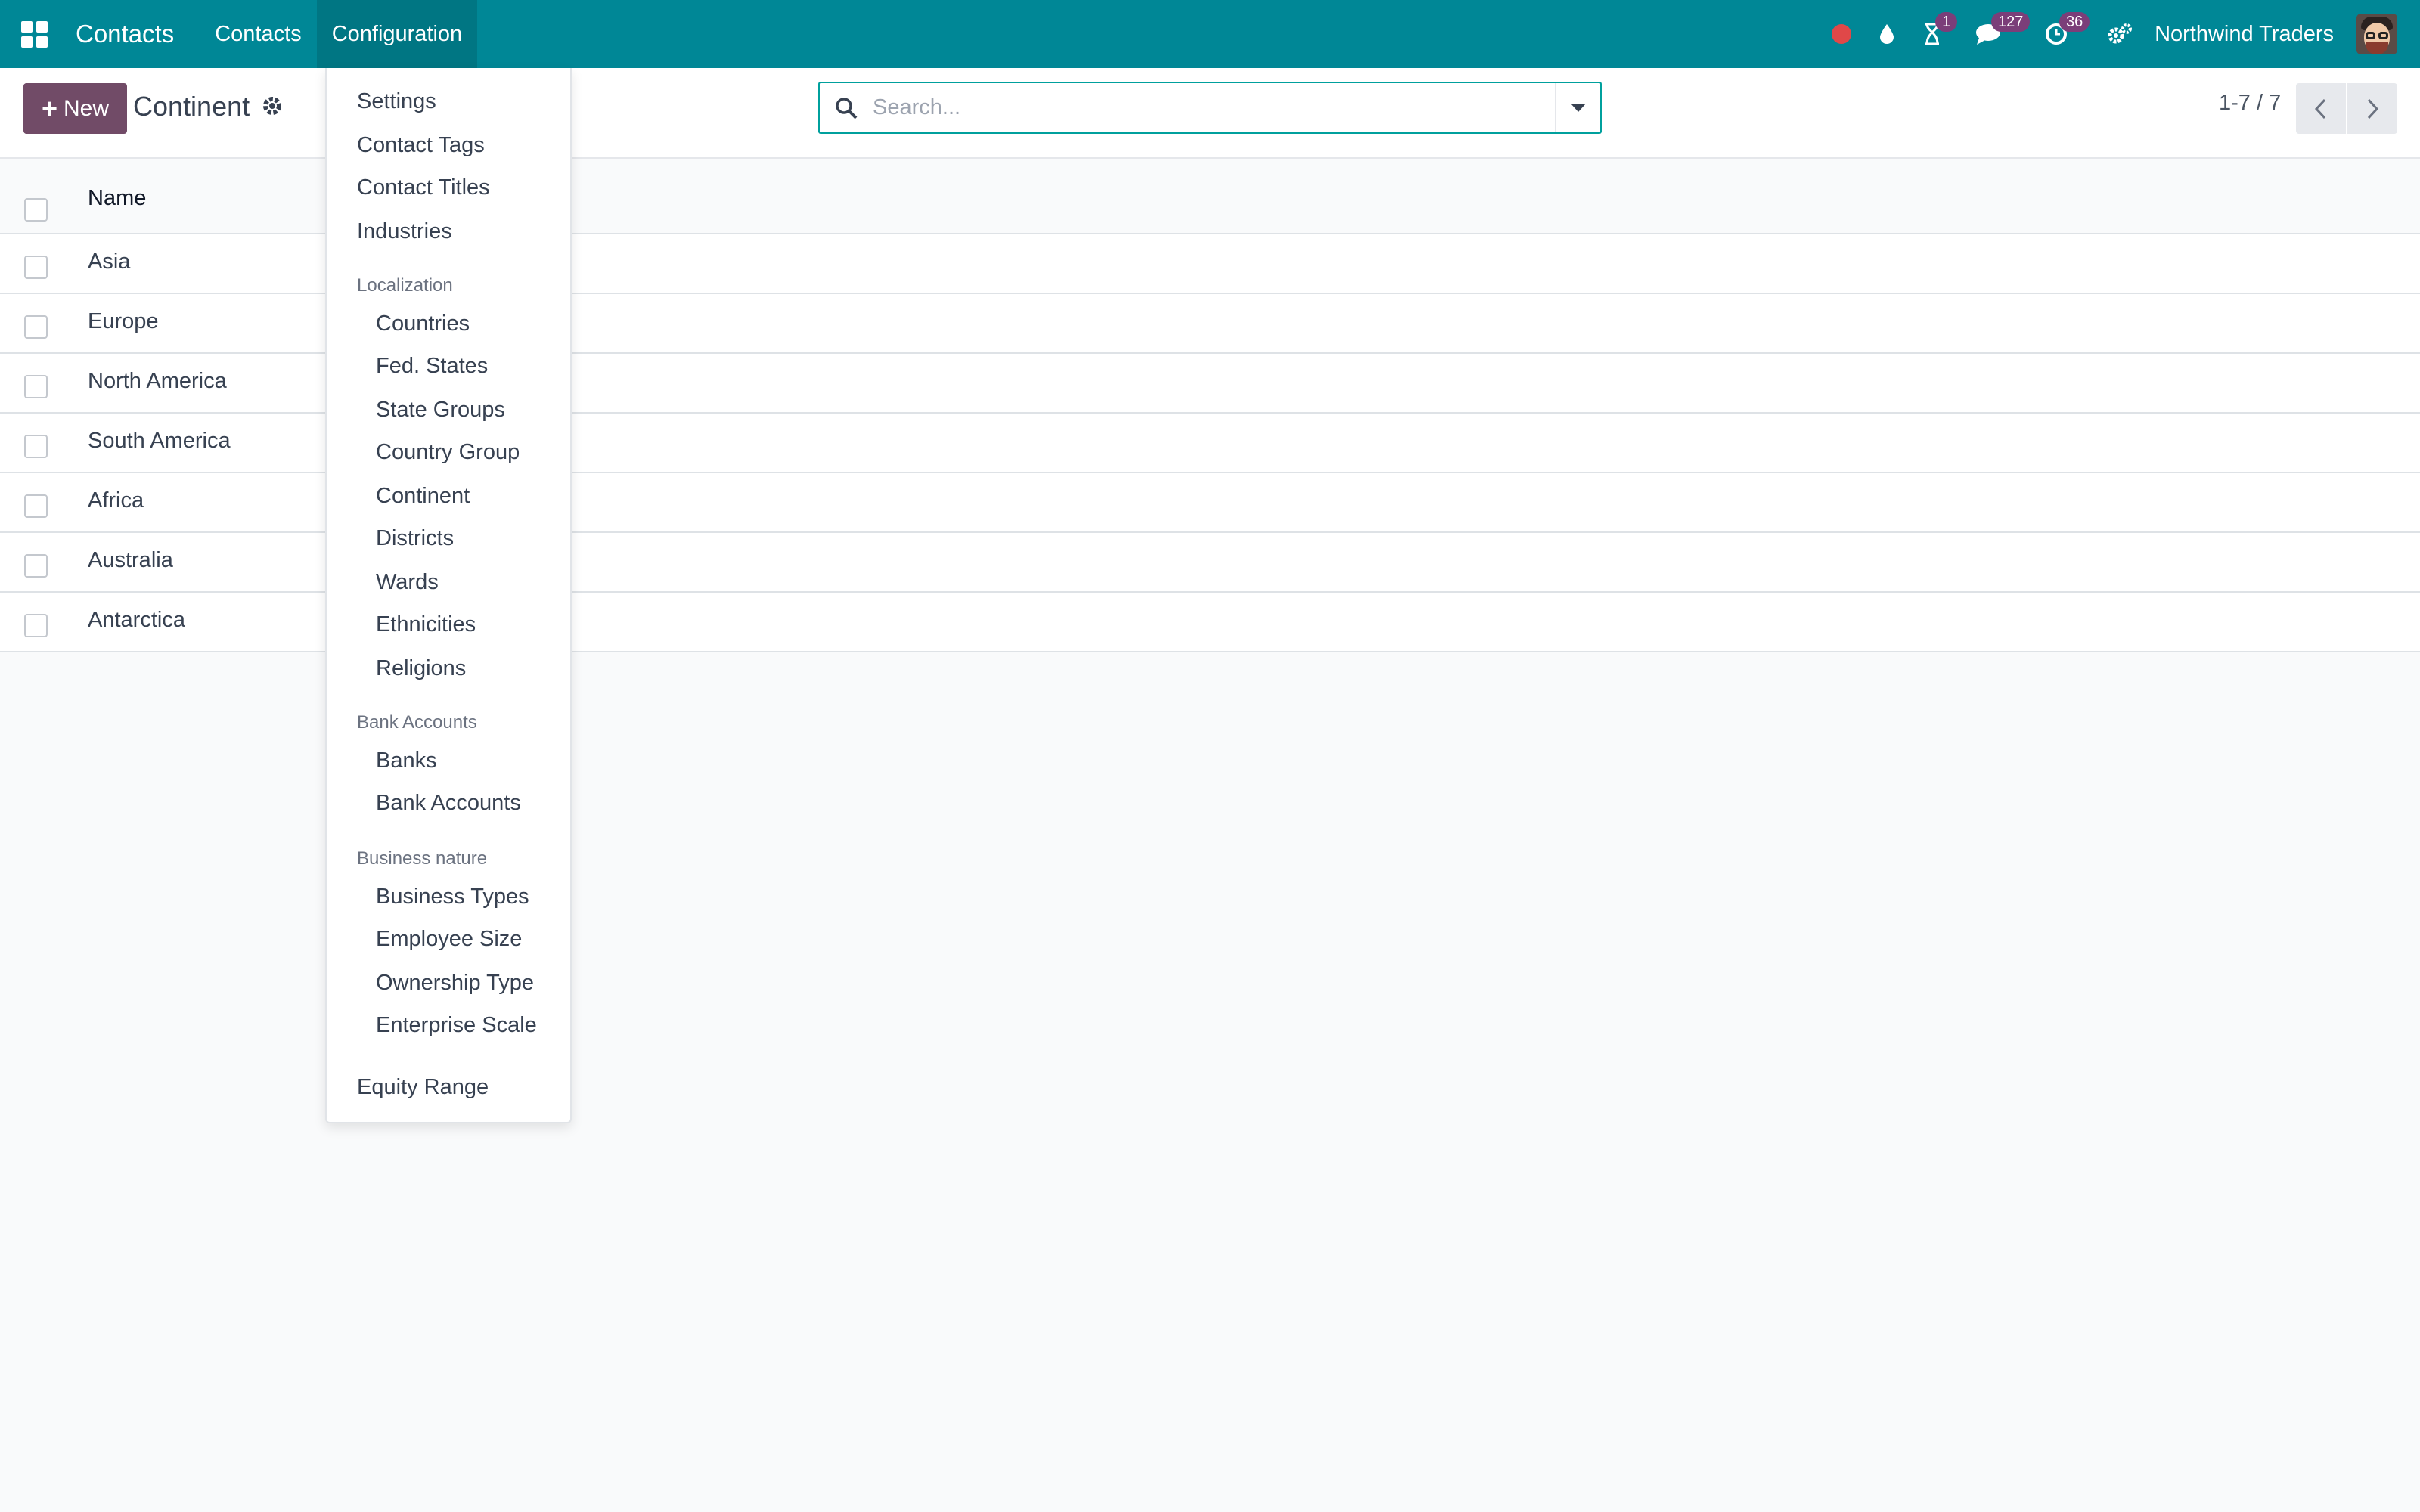  What do you see at coordinates (1937, 34) in the screenshot?
I see `activities-button: 1` at bounding box center [1937, 34].